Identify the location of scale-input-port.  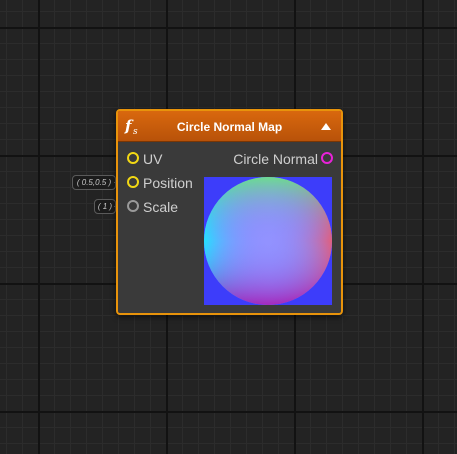
(133, 206).